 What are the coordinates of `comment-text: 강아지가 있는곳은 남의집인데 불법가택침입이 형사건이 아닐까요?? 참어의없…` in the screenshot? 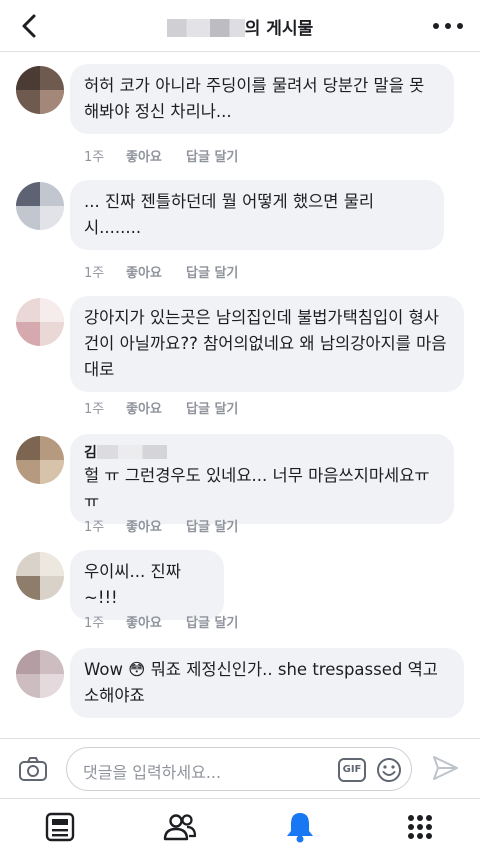 It's located at (265, 343).